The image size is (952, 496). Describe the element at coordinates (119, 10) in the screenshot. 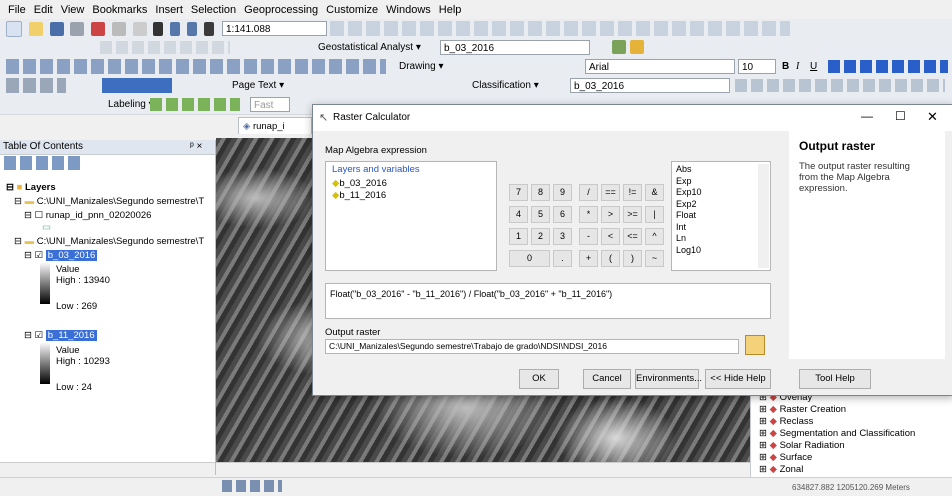

I see `menu-bookmarks: Bookmarks` at that location.